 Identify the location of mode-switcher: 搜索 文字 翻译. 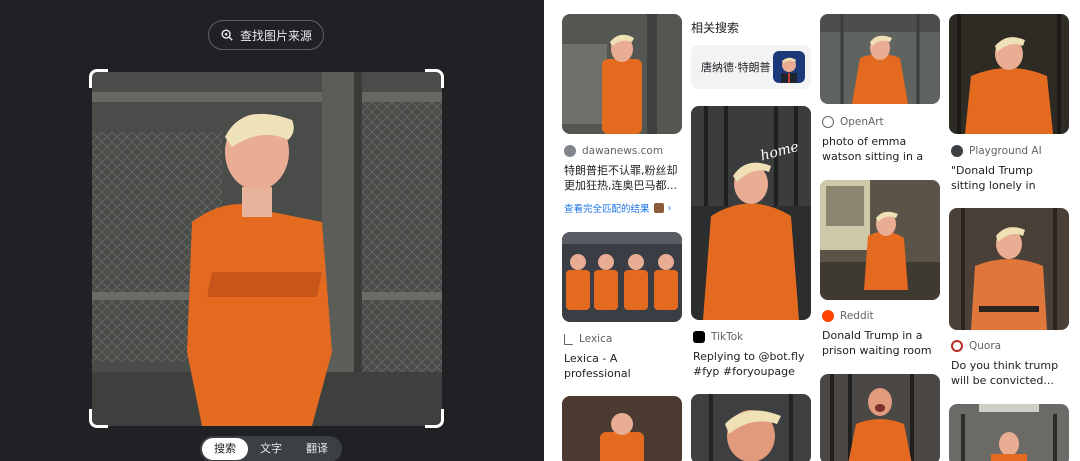
(271, 448).